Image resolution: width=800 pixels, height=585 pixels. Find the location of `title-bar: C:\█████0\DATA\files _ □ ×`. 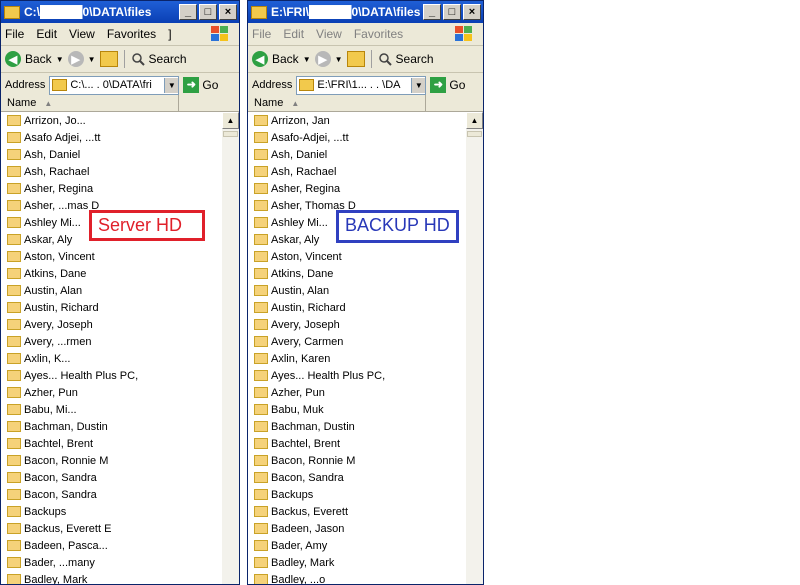

title-bar: C:\█████0\DATA\files _ □ × is located at coordinates (120, 12).